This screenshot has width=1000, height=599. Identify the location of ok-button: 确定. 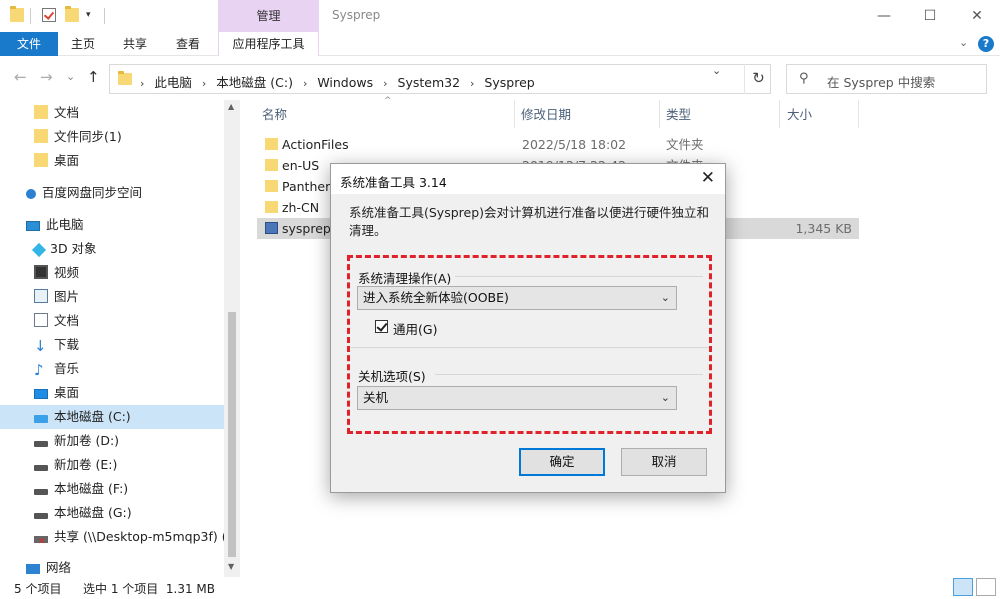
(562, 462).